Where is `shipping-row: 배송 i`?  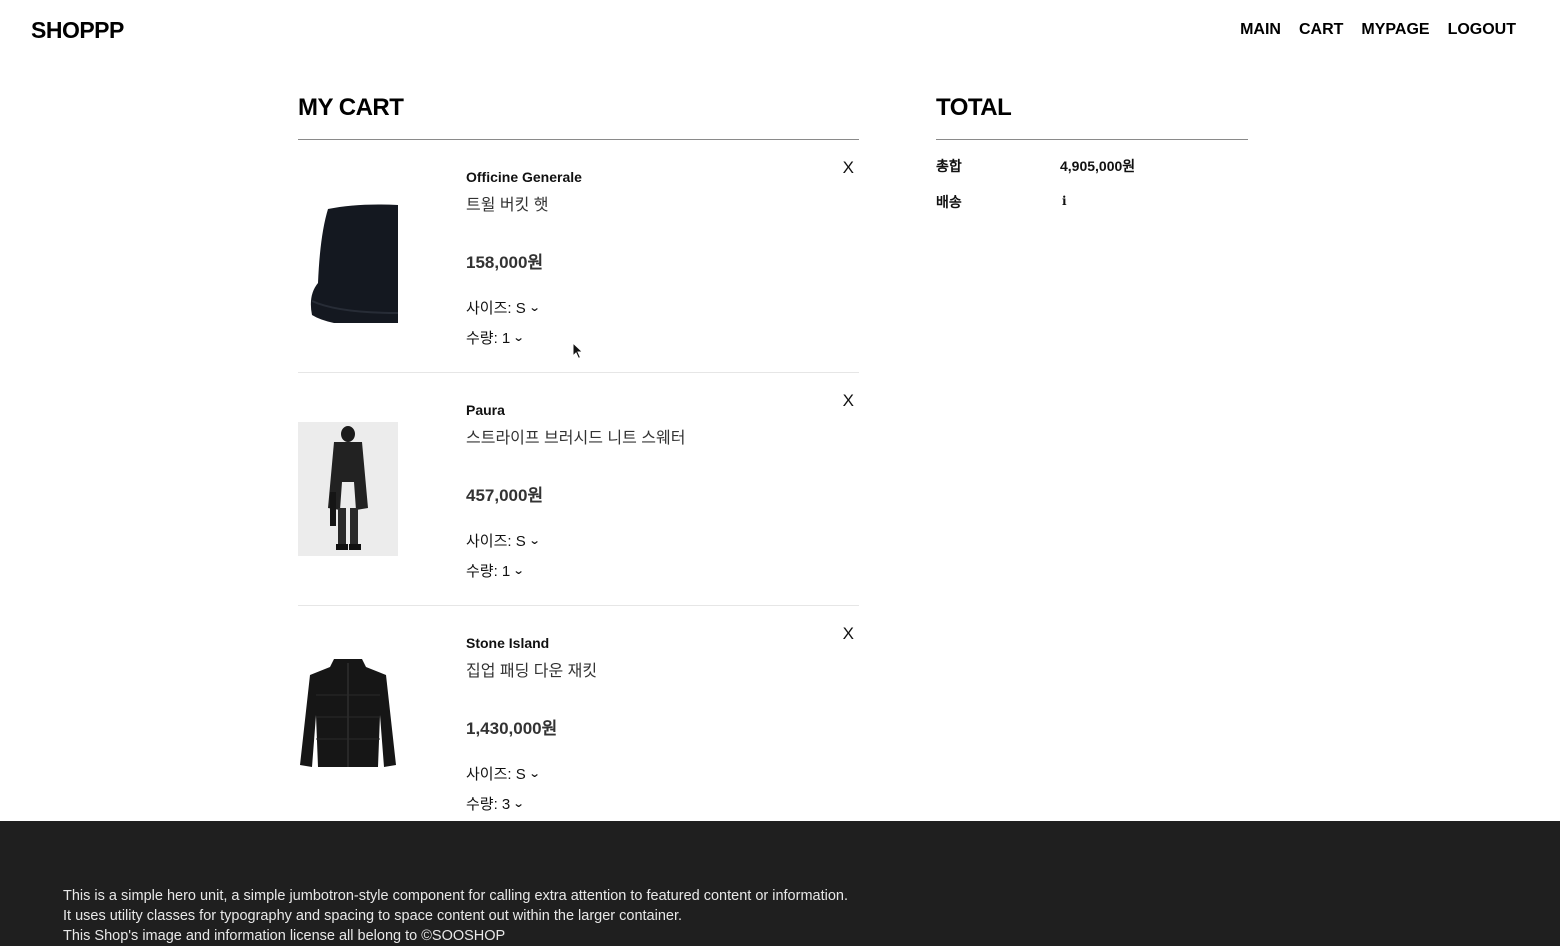
shipping-row: 배송 i is located at coordinates (1092, 194).